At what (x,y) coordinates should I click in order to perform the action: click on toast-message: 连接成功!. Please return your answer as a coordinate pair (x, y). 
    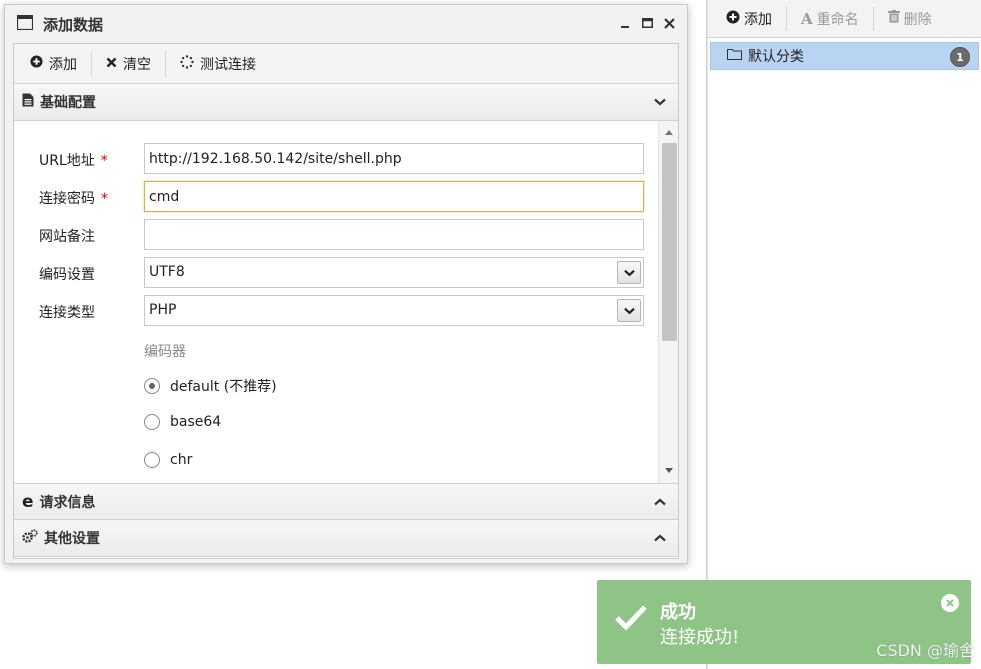
    Looking at the image, I should click on (700, 637).